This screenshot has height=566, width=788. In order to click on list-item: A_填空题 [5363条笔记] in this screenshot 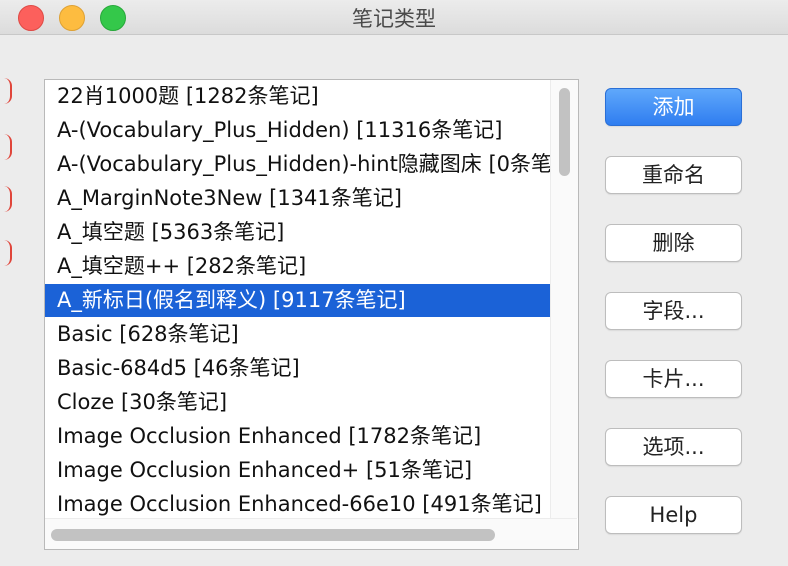, I will do `click(297, 232)`.